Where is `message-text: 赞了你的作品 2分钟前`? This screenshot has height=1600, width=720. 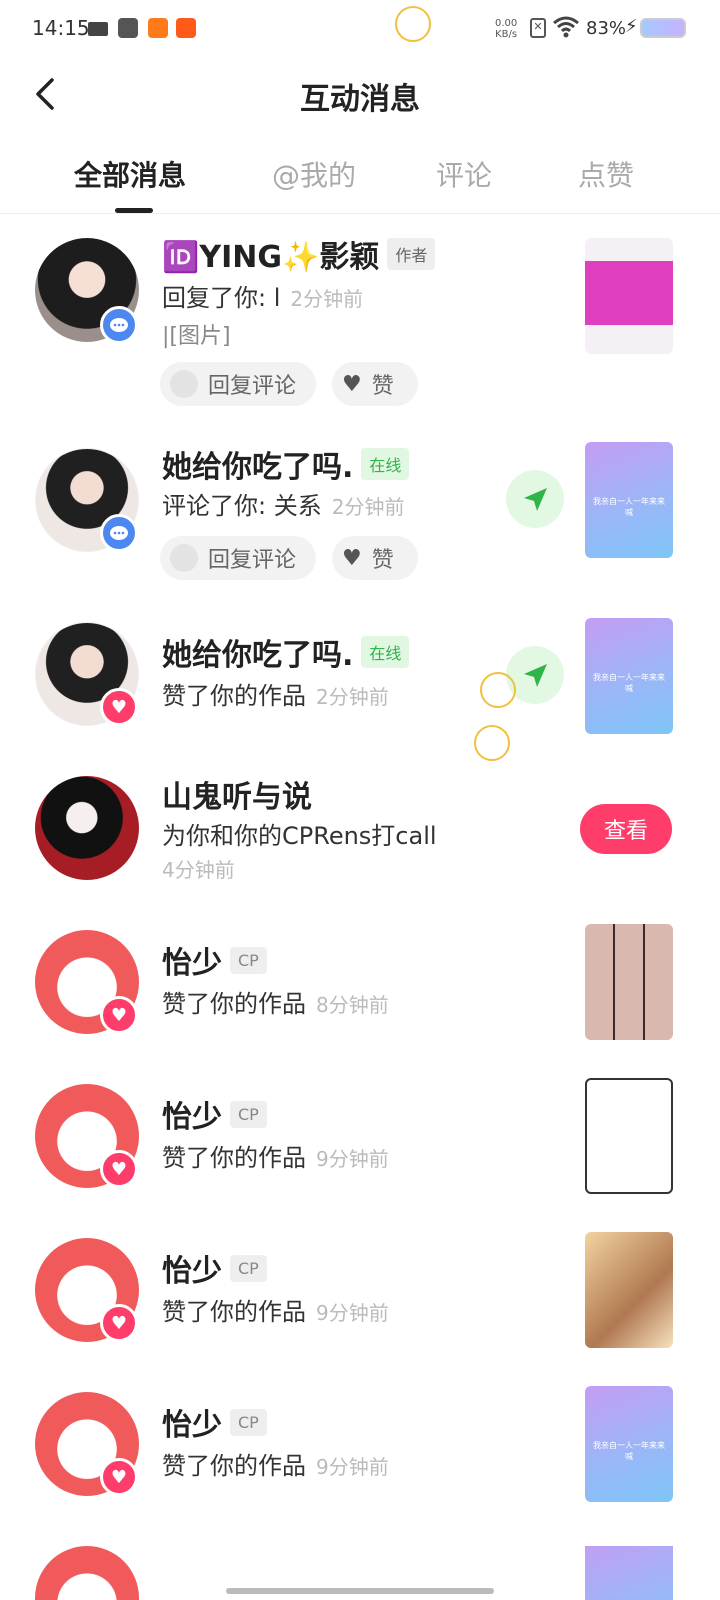 message-text: 赞了你的作品 2分钟前 is located at coordinates (275, 693).